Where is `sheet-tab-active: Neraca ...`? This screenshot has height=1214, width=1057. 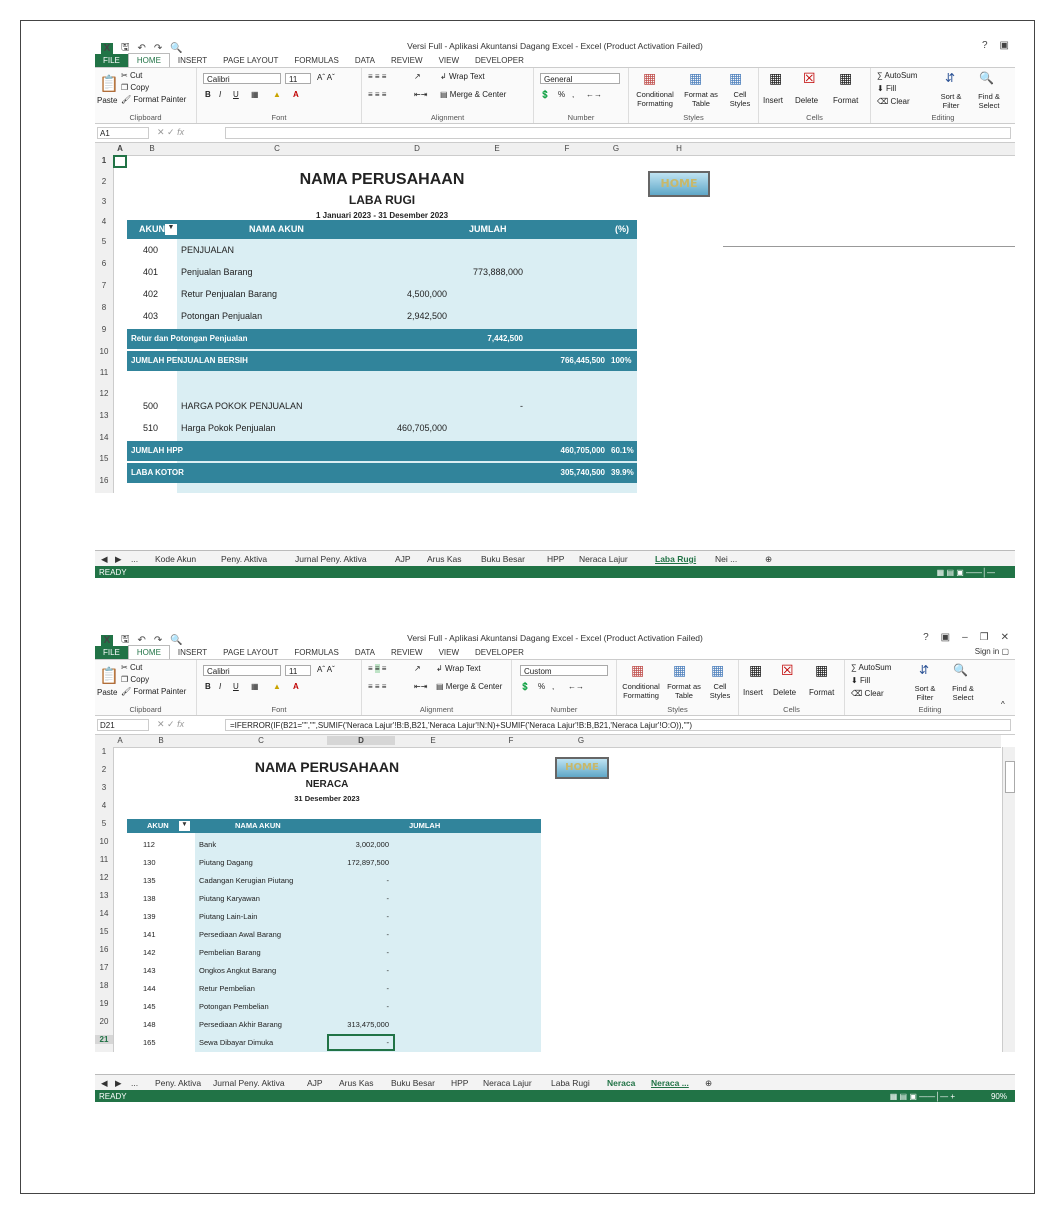 sheet-tab-active: Neraca ... is located at coordinates (670, 1083).